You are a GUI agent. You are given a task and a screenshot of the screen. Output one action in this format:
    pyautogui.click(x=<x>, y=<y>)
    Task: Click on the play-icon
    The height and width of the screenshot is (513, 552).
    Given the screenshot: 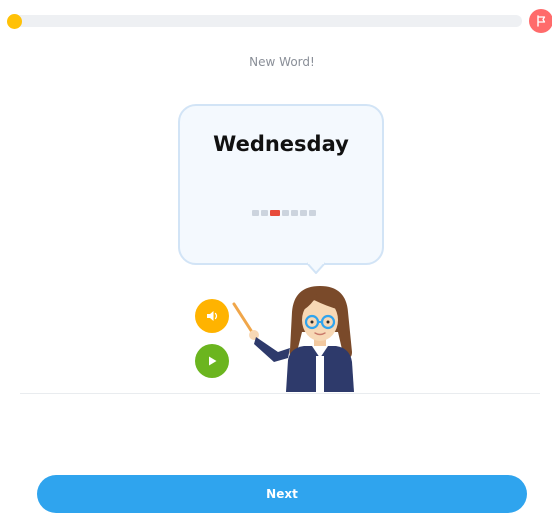 What is the action you would take?
    pyautogui.click(x=213, y=361)
    